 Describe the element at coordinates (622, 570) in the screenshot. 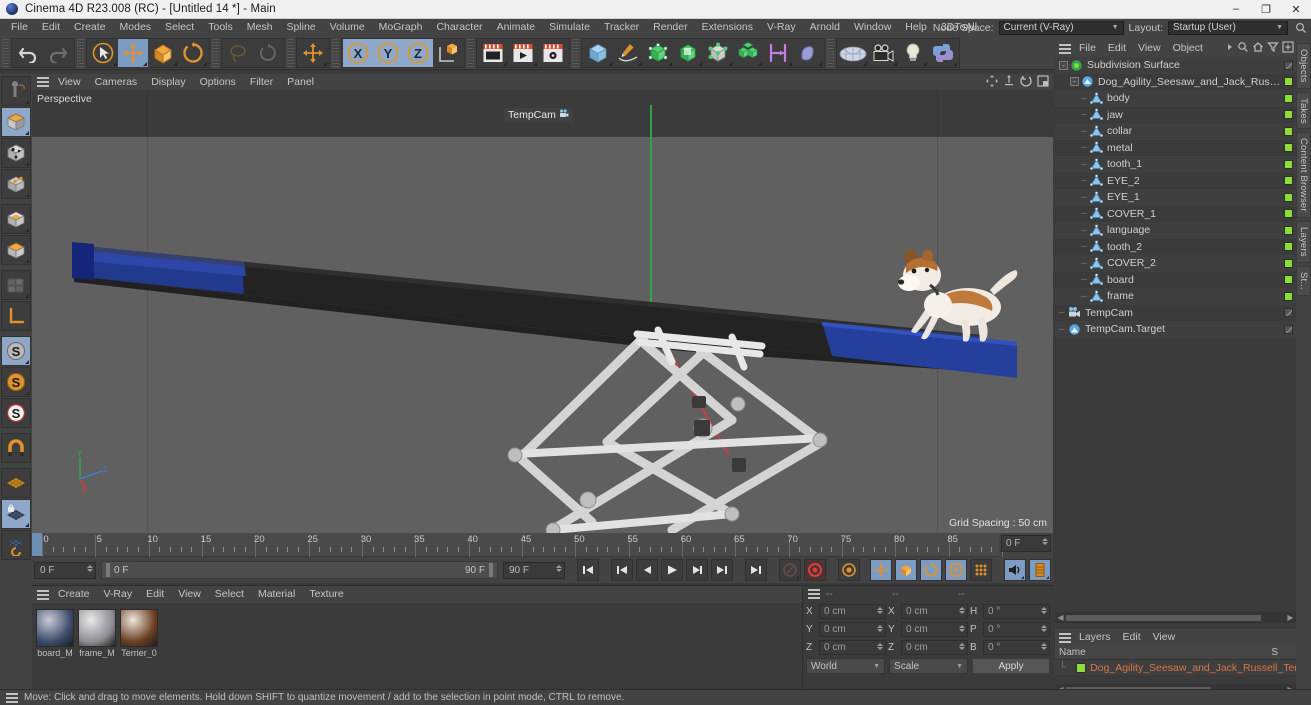

I see `go-to-previous-key-button` at that location.